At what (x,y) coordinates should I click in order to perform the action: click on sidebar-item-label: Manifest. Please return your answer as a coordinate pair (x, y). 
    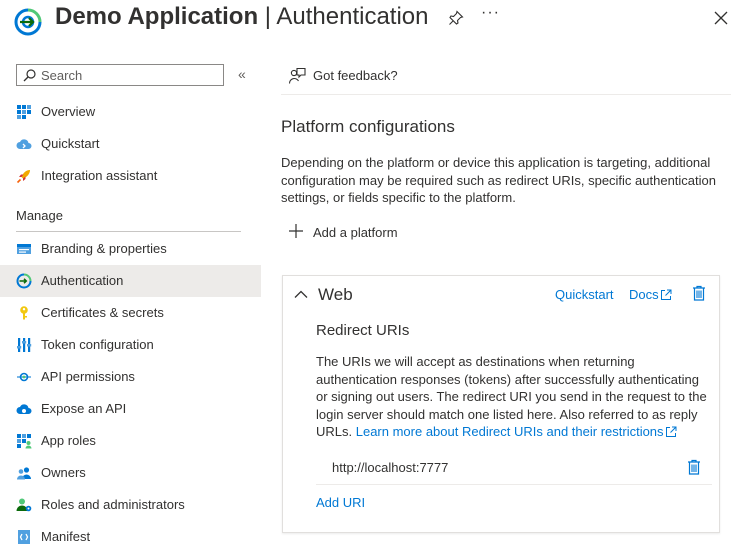
    Looking at the image, I should click on (66, 536).